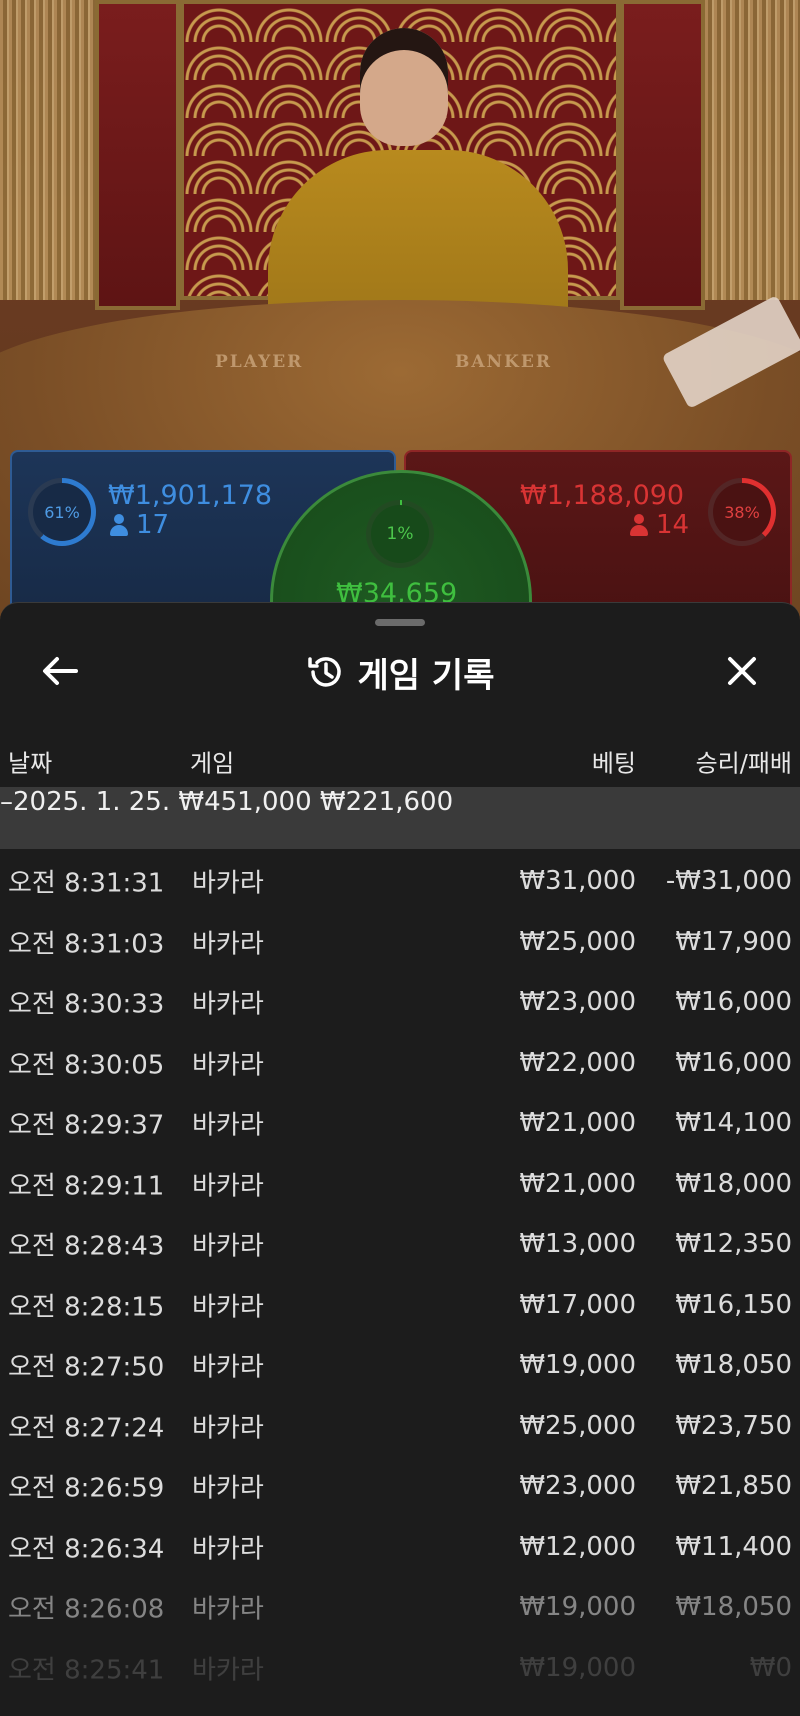  I want to click on table-label-banker: BANKER, so click(503, 362).